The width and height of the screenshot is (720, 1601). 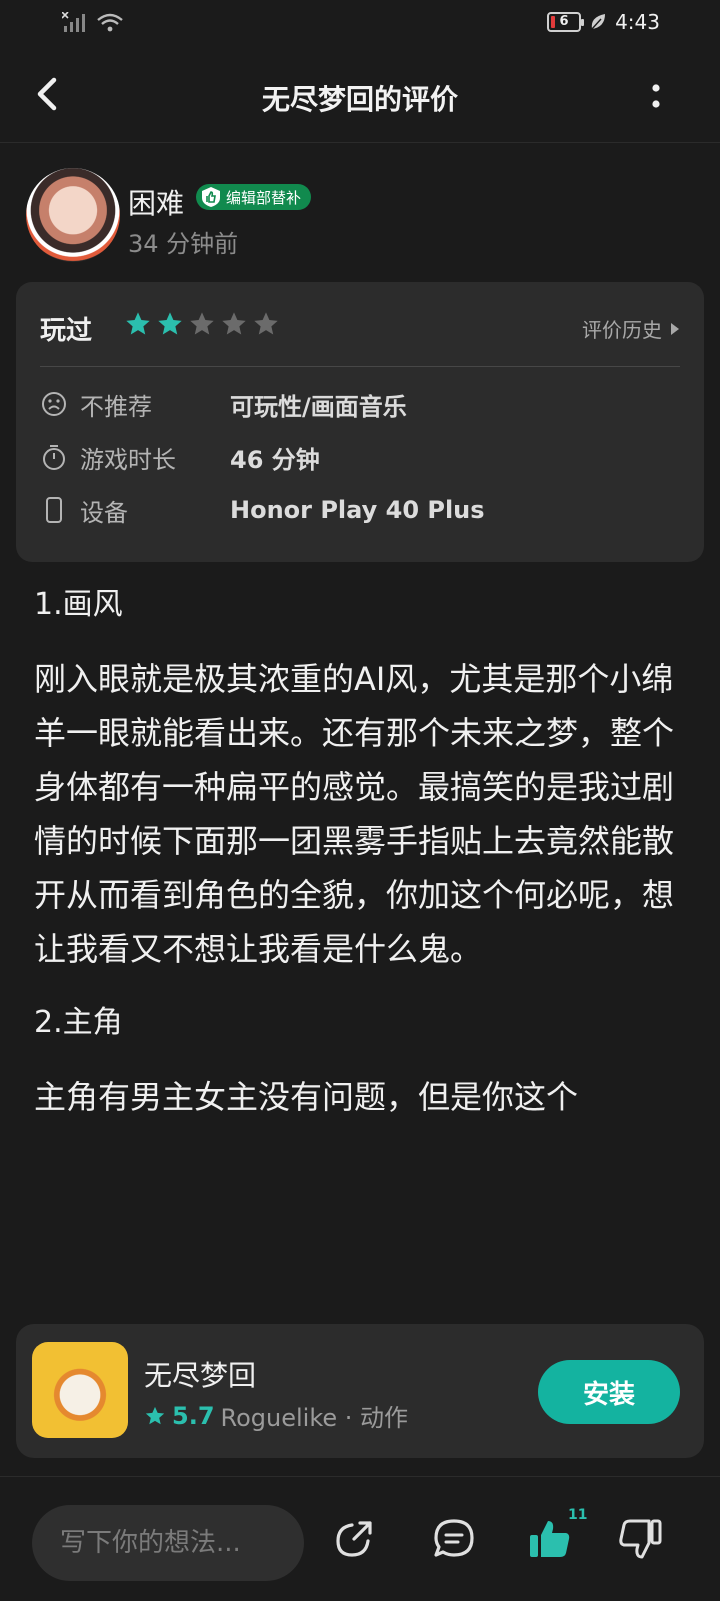 What do you see at coordinates (168, 1543) in the screenshot?
I see `comment-input` at bounding box center [168, 1543].